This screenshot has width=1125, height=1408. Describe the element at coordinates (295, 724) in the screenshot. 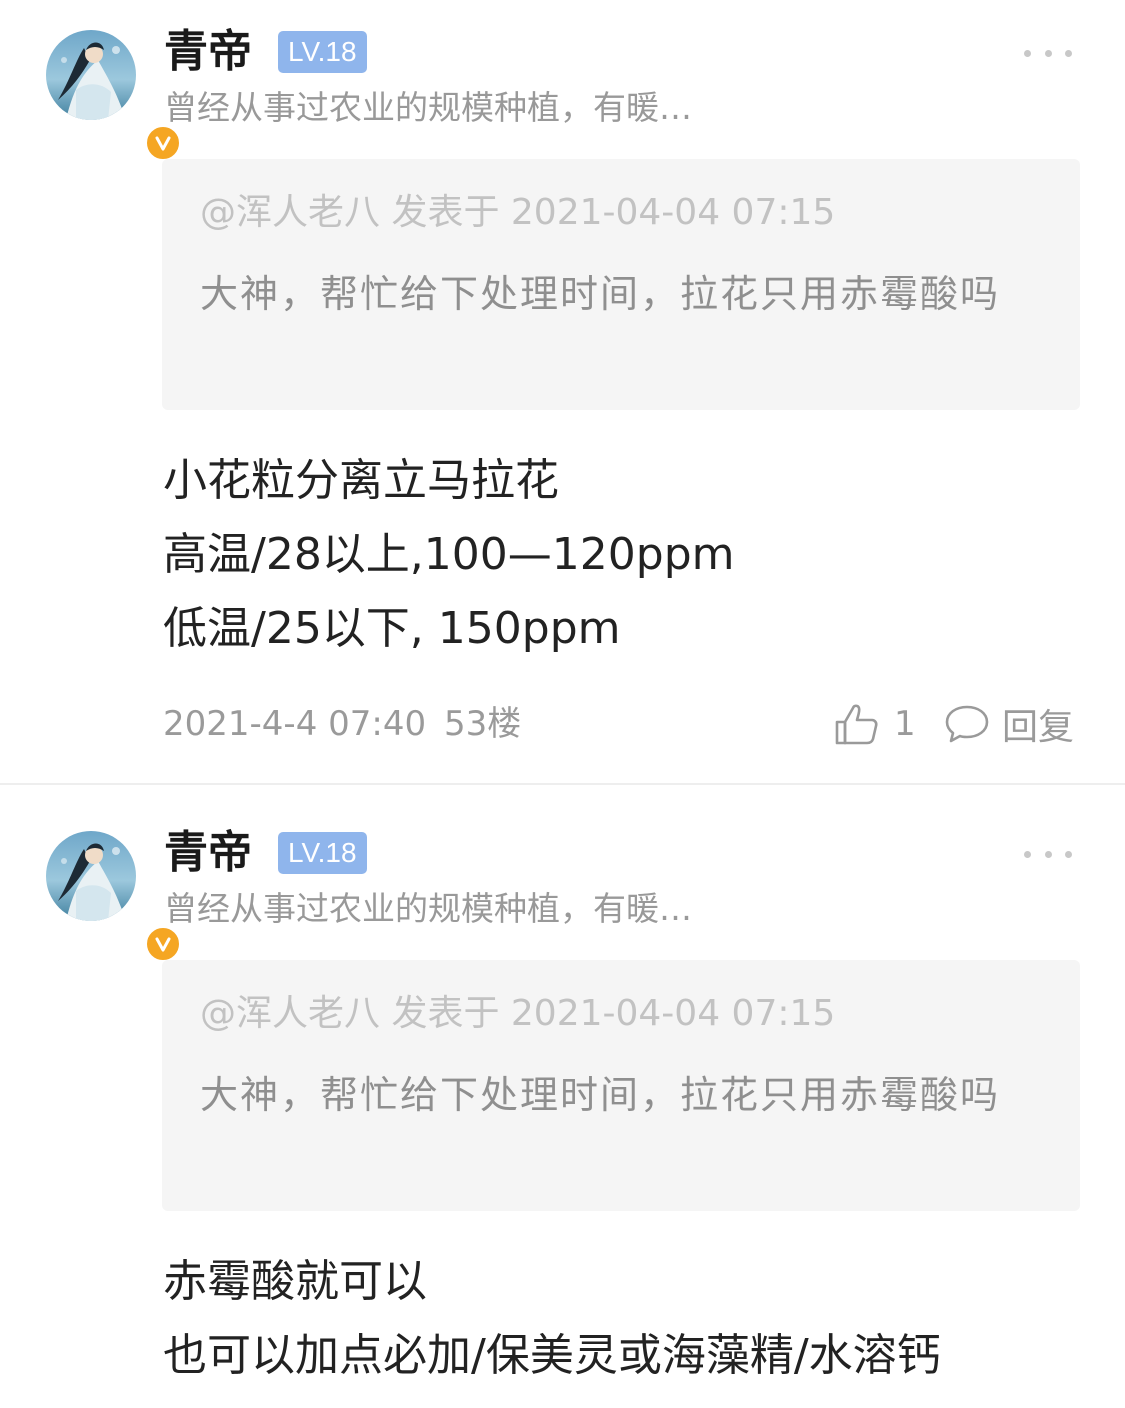

I see `post-time: 2021-4-4 07:40` at that location.